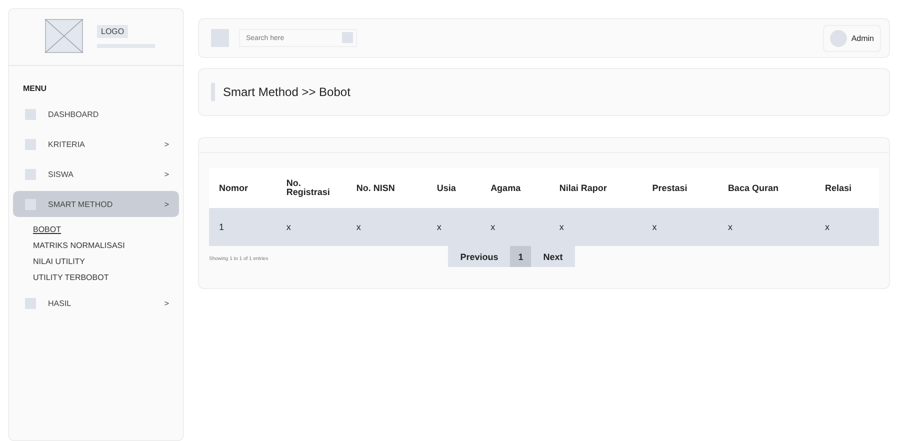 This screenshot has width=904, height=441. What do you see at coordinates (521, 256) in the screenshot?
I see `page-button: 1` at bounding box center [521, 256].